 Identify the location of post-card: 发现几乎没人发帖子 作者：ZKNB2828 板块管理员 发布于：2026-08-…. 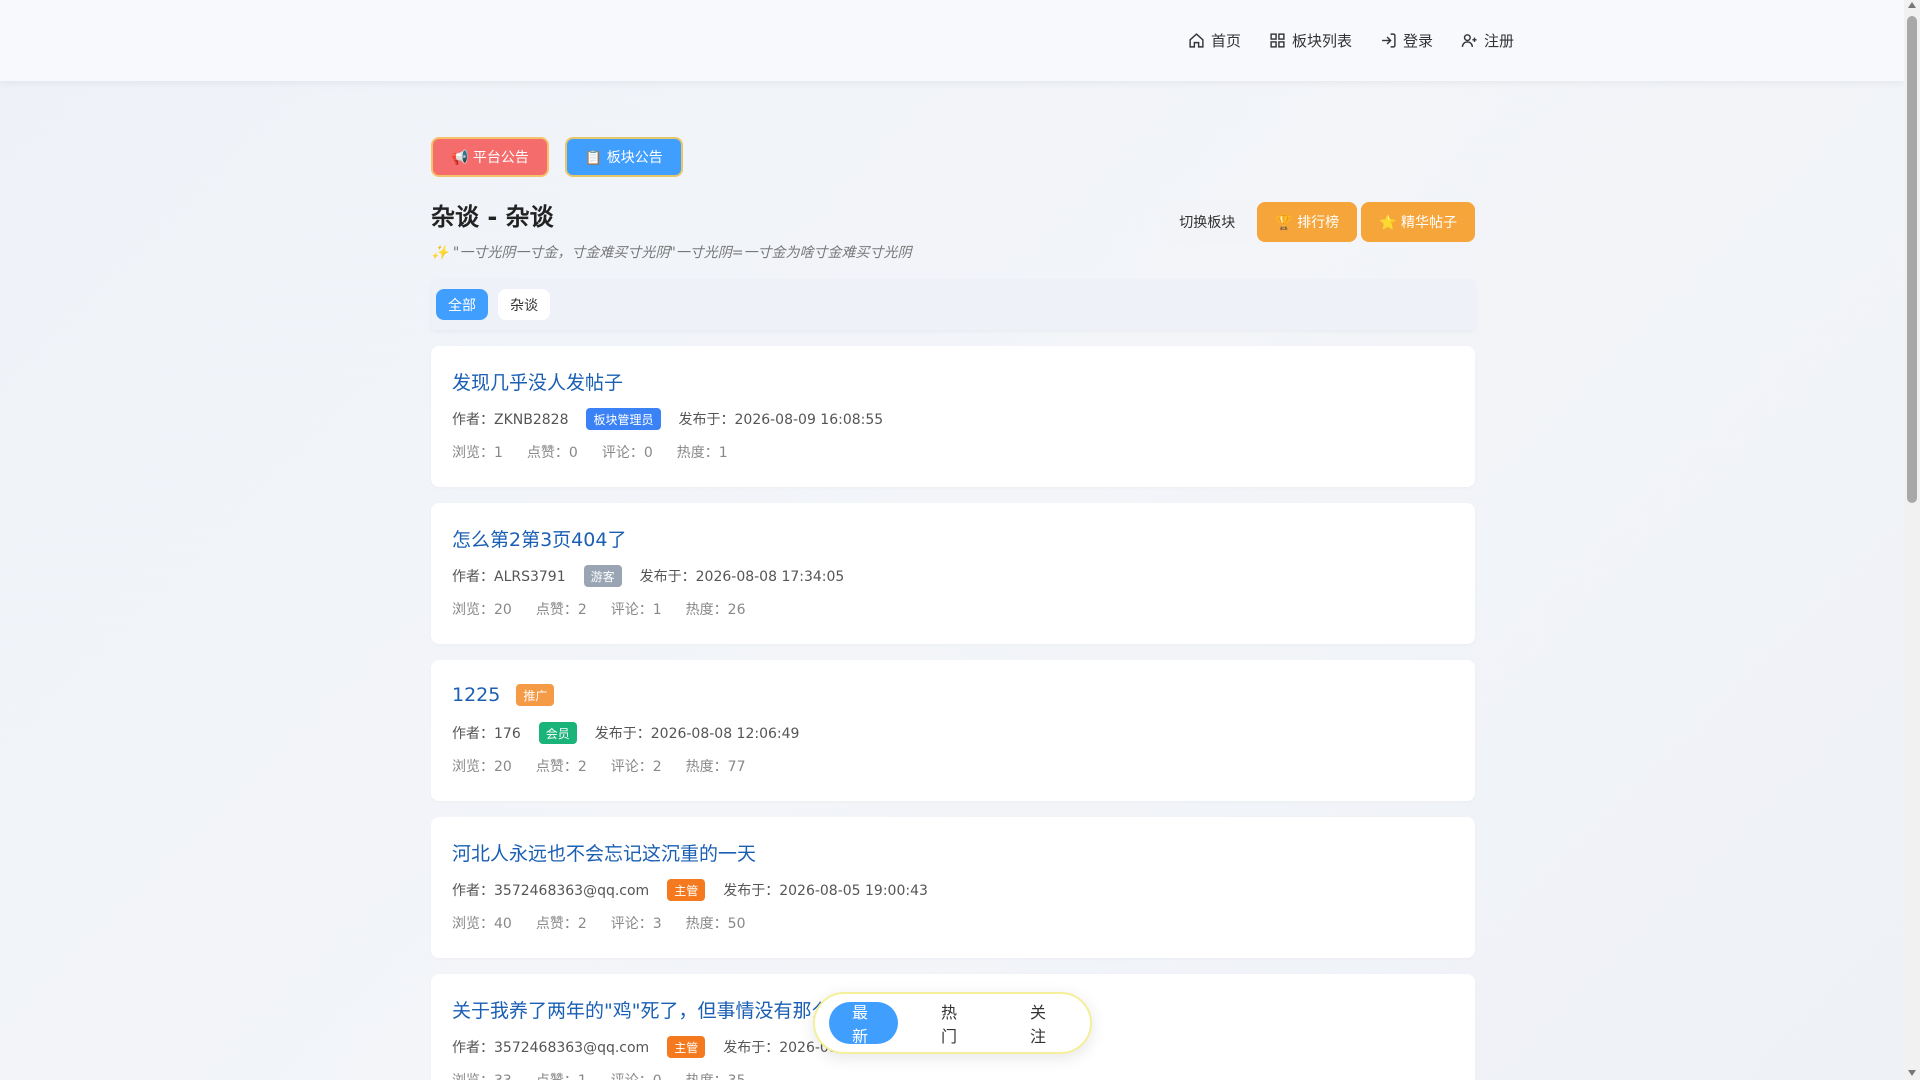
(953, 416).